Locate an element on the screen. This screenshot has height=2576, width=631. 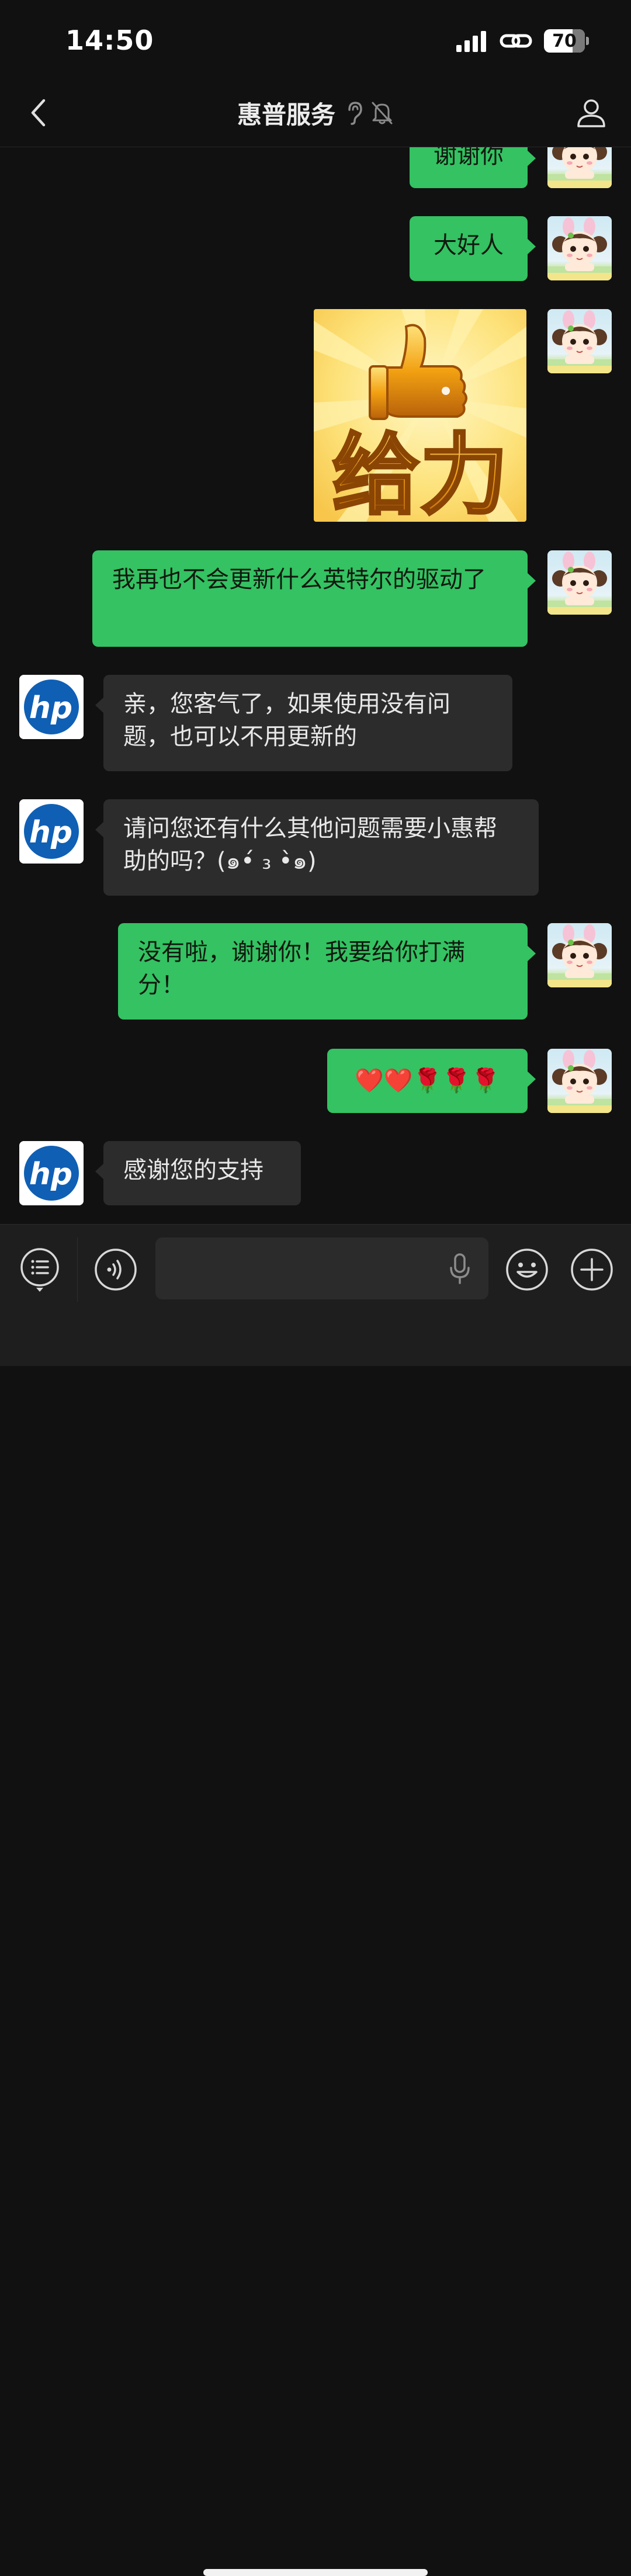
emoji-button is located at coordinates (527, 1269).